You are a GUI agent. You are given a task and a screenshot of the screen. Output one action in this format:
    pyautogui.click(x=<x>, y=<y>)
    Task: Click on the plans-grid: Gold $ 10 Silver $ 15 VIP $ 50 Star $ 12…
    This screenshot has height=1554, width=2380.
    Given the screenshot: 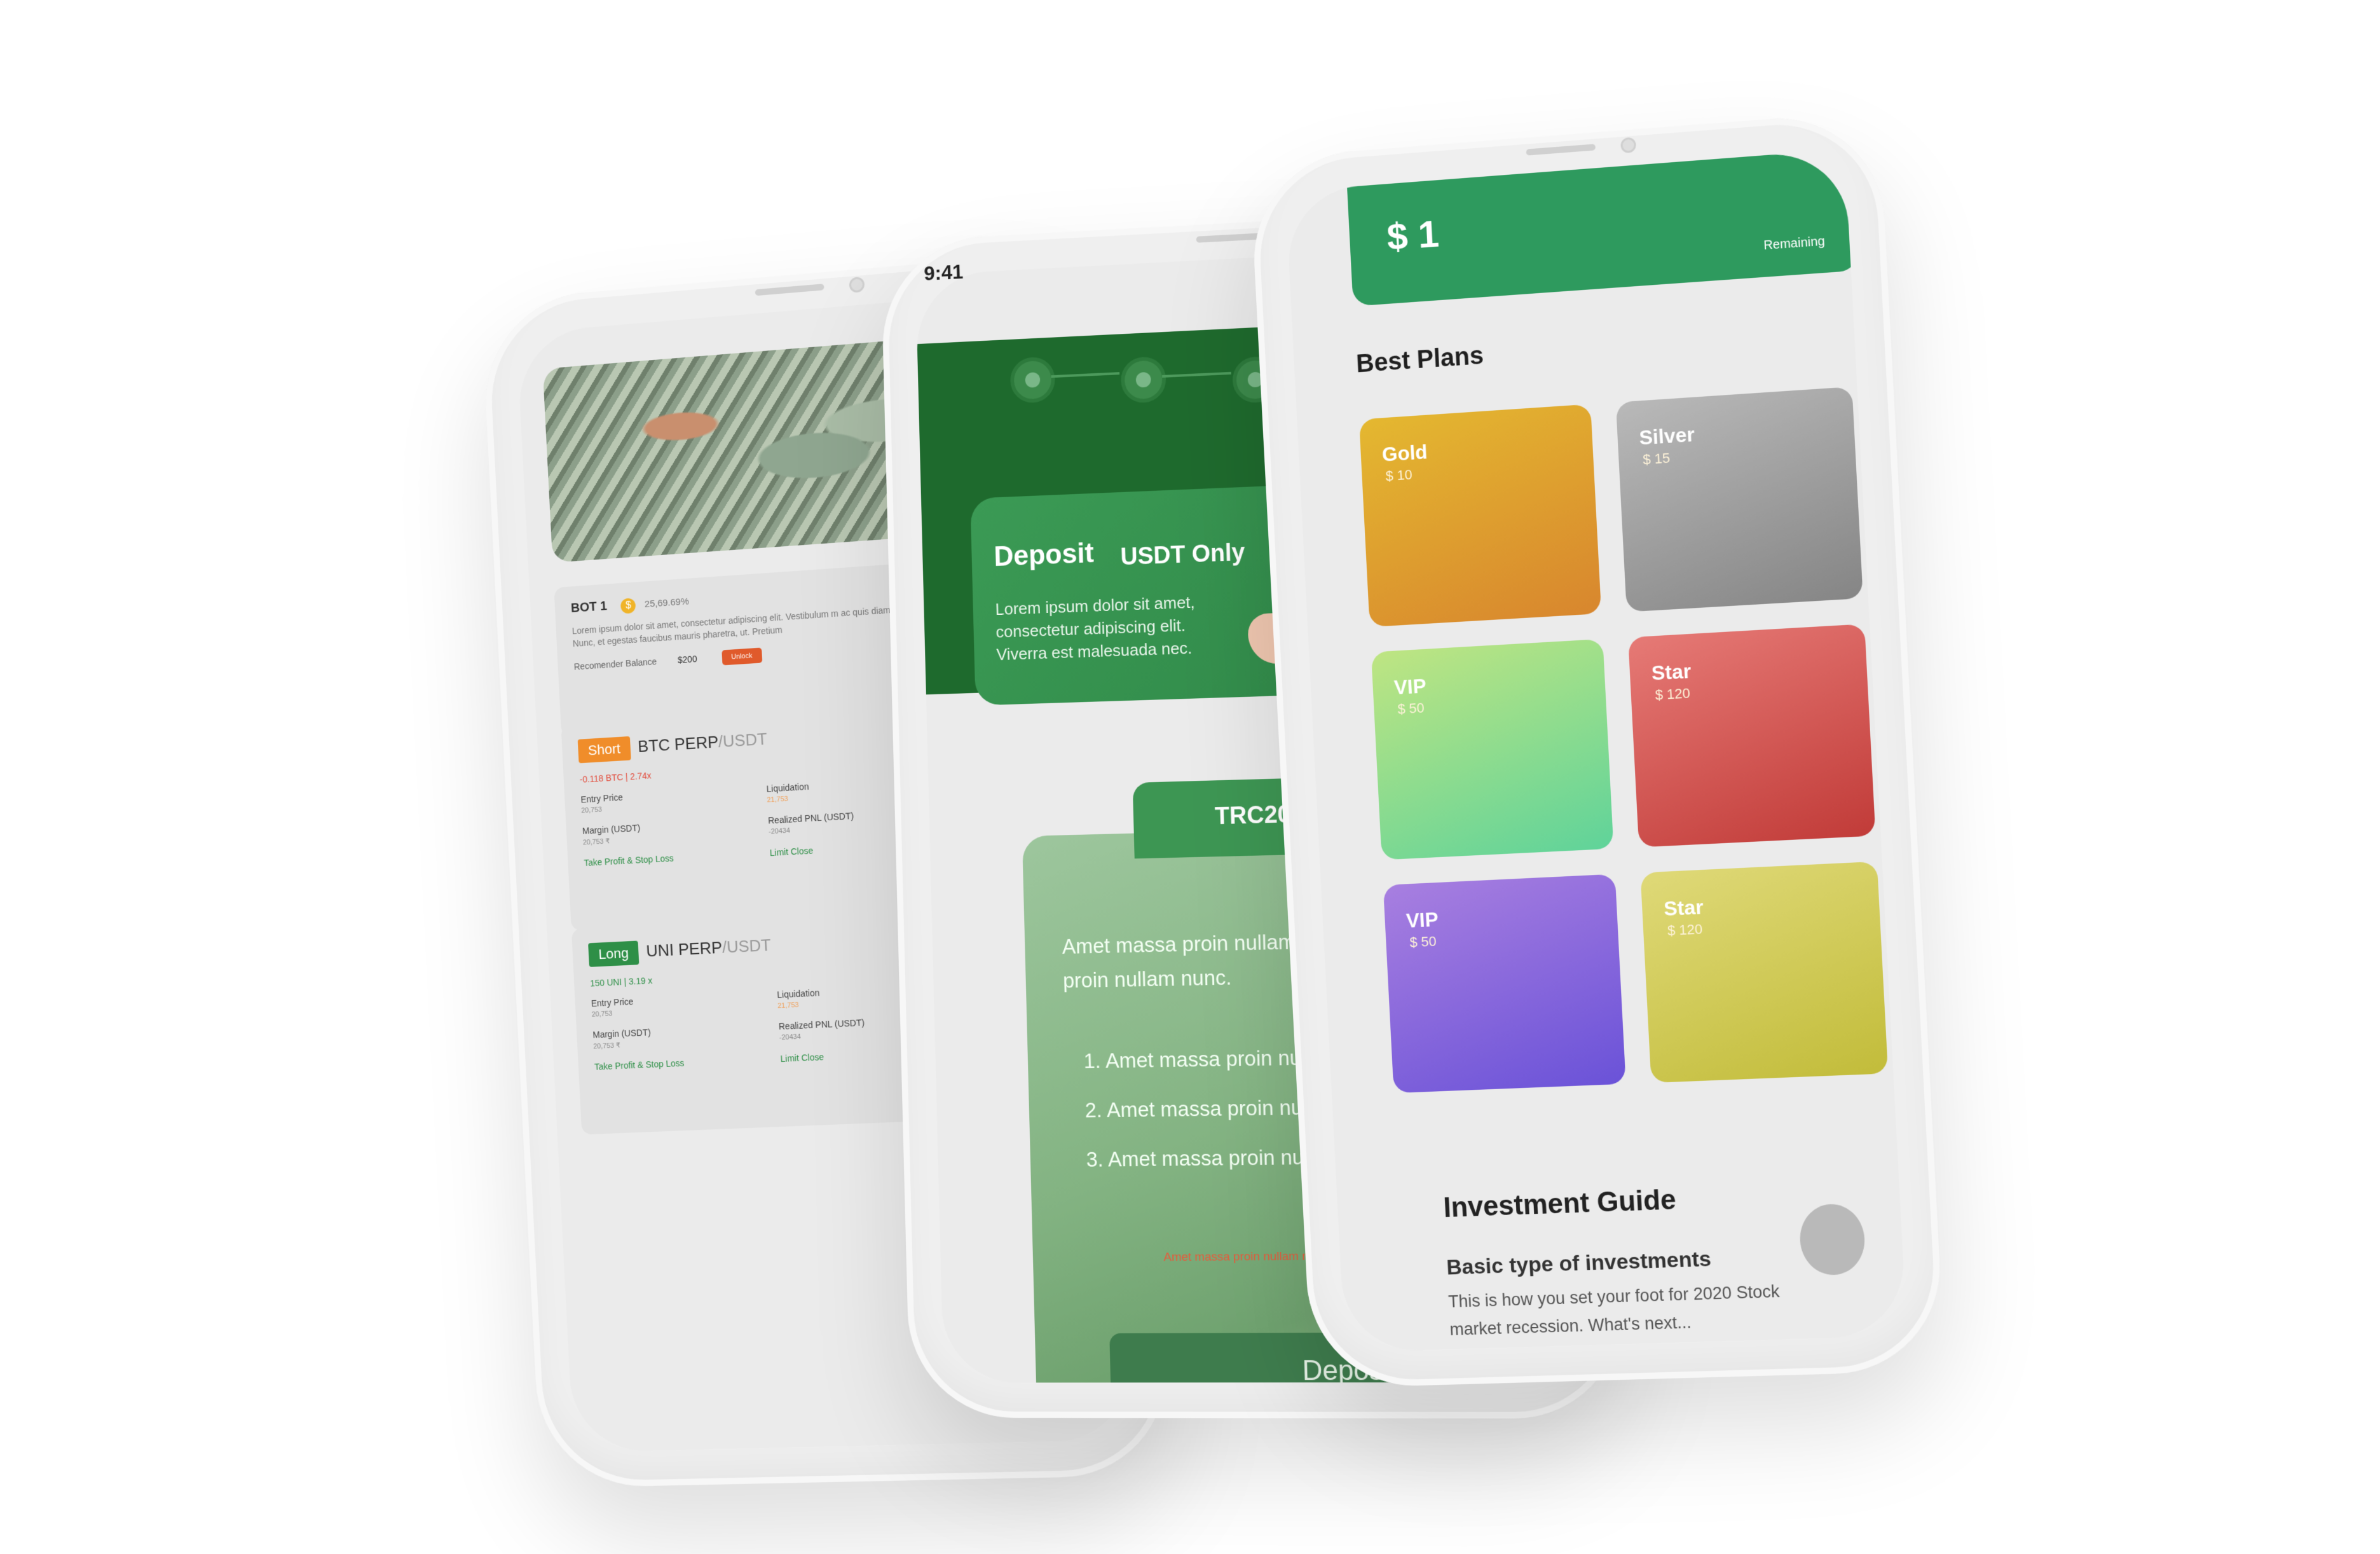 What is the action you would take?
    pyautogui.click(x=1629, y=740)
    